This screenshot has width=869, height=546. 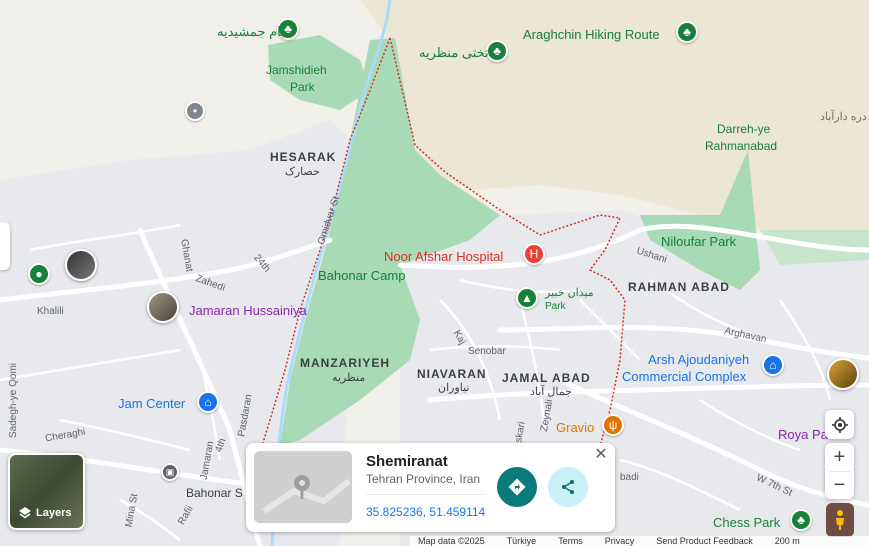 What do you see at coordinates (746, 522) in the screenshot?
I see `poi-label-chess: Chess Park` at bounding box center [746, 522].